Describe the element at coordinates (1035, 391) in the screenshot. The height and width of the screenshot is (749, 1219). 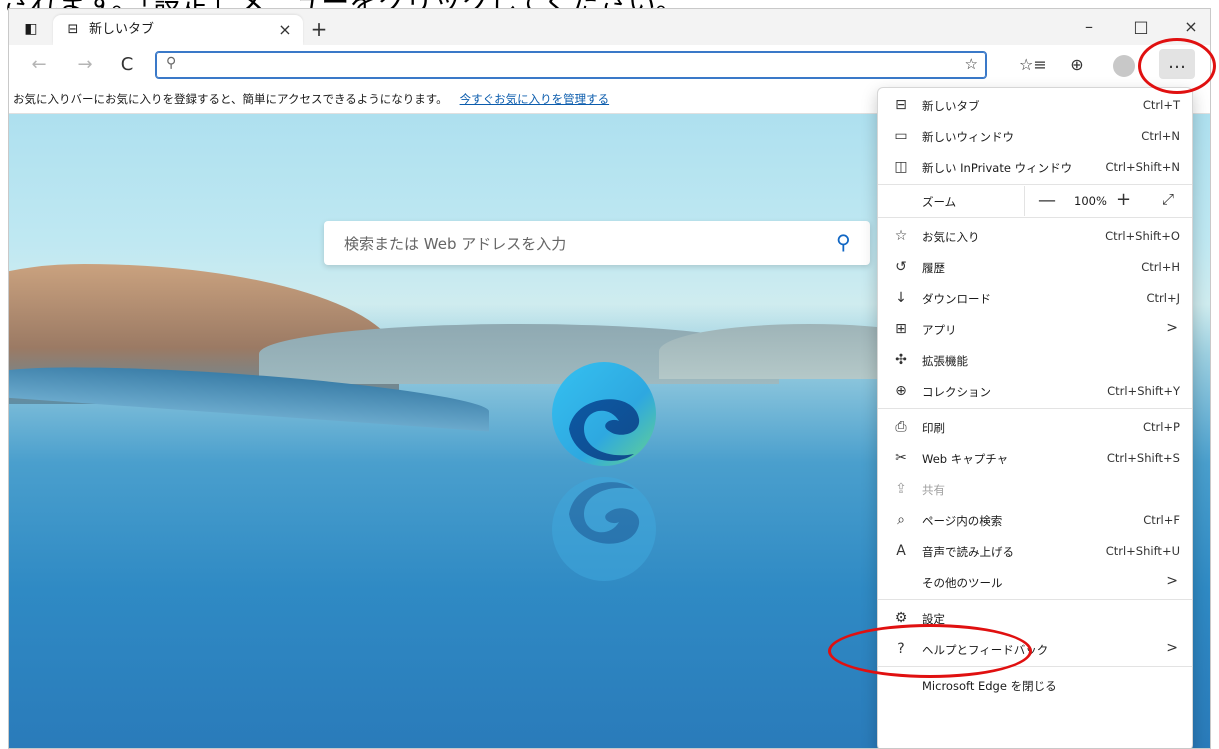
I see `menu-item-collections: ⊕ コレクション Ctrl+Shift+Y` at that location.